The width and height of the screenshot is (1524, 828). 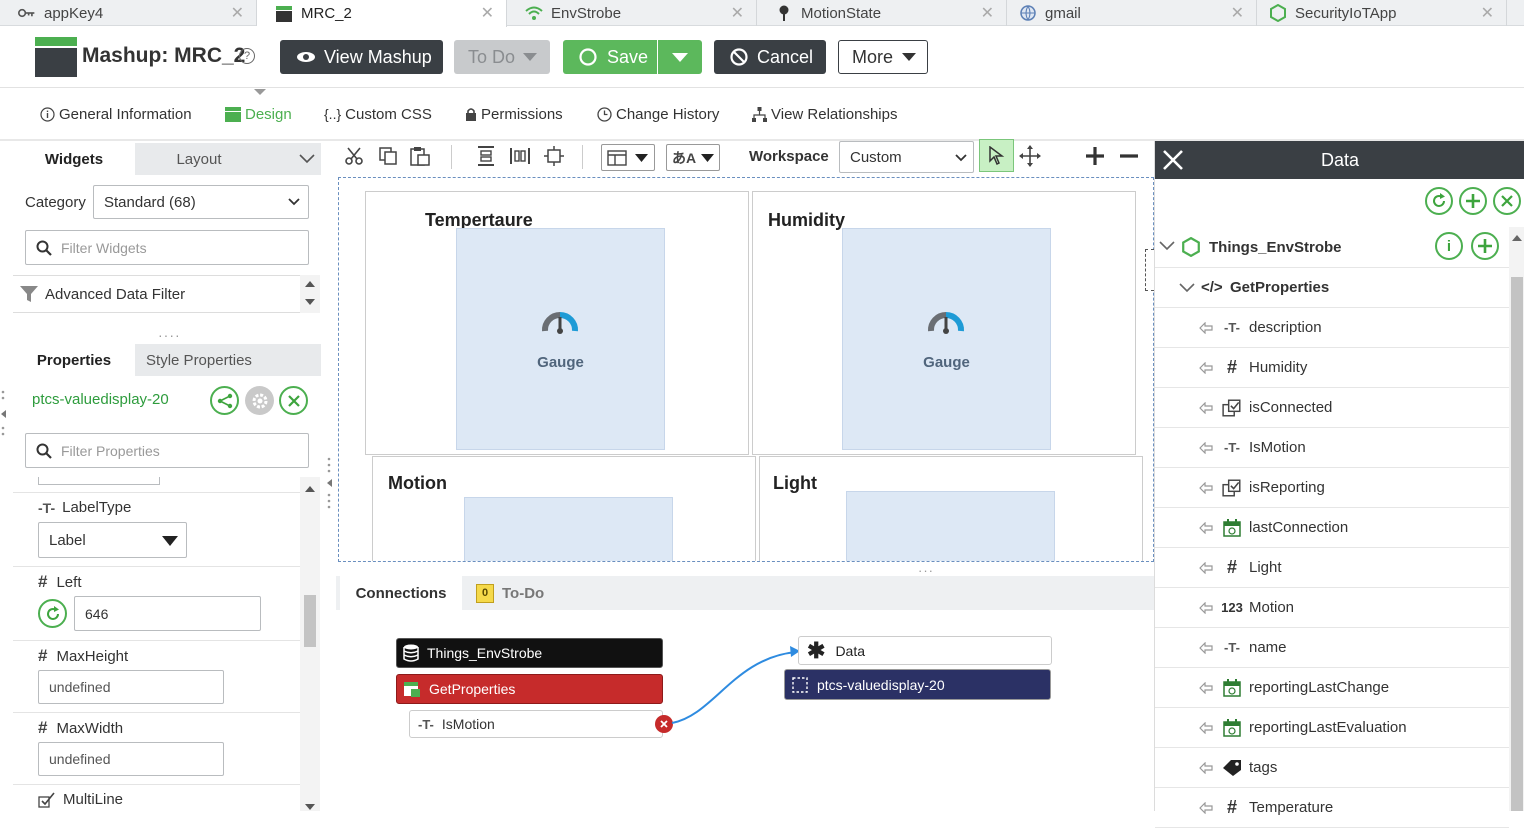 What do you see at coordinates (310, 644) in the screenshot?
I see `property-scrollbar` at bounding box center [310, 644].